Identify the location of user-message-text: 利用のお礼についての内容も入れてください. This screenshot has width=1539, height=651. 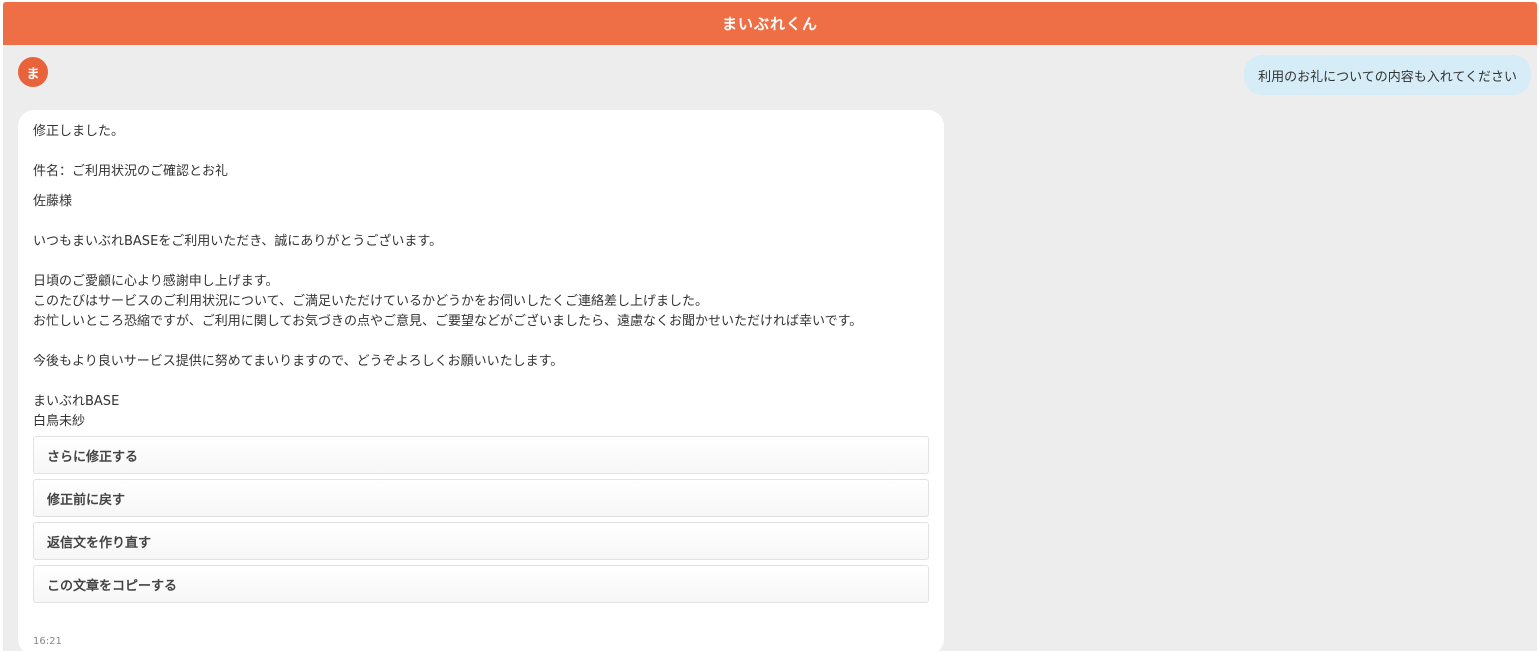
(1387, 77).